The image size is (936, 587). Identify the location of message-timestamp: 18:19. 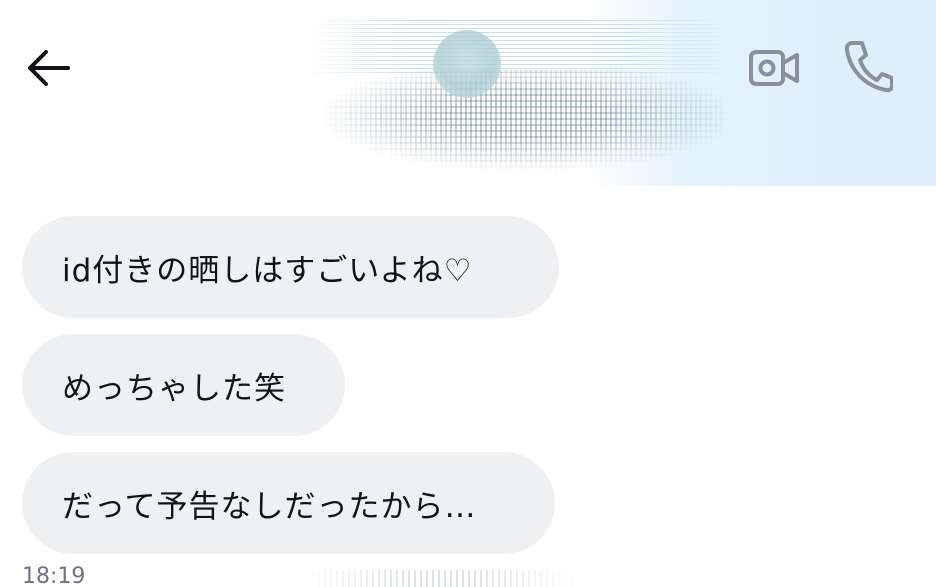
(54, 575).